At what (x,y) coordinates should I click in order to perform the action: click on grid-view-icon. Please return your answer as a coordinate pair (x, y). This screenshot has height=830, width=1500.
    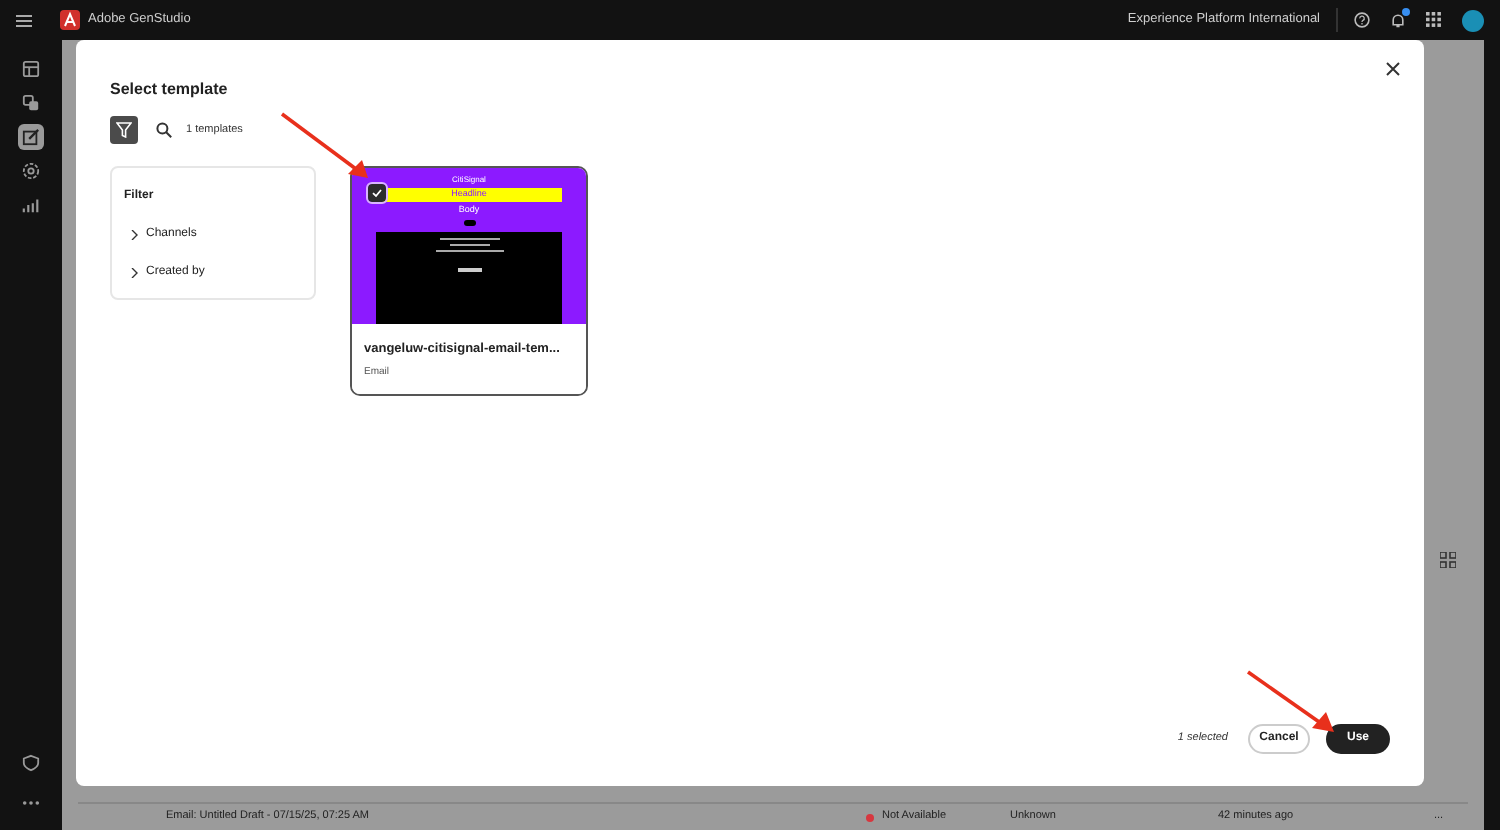
    Looking at the image, I should click on (1448, 560).